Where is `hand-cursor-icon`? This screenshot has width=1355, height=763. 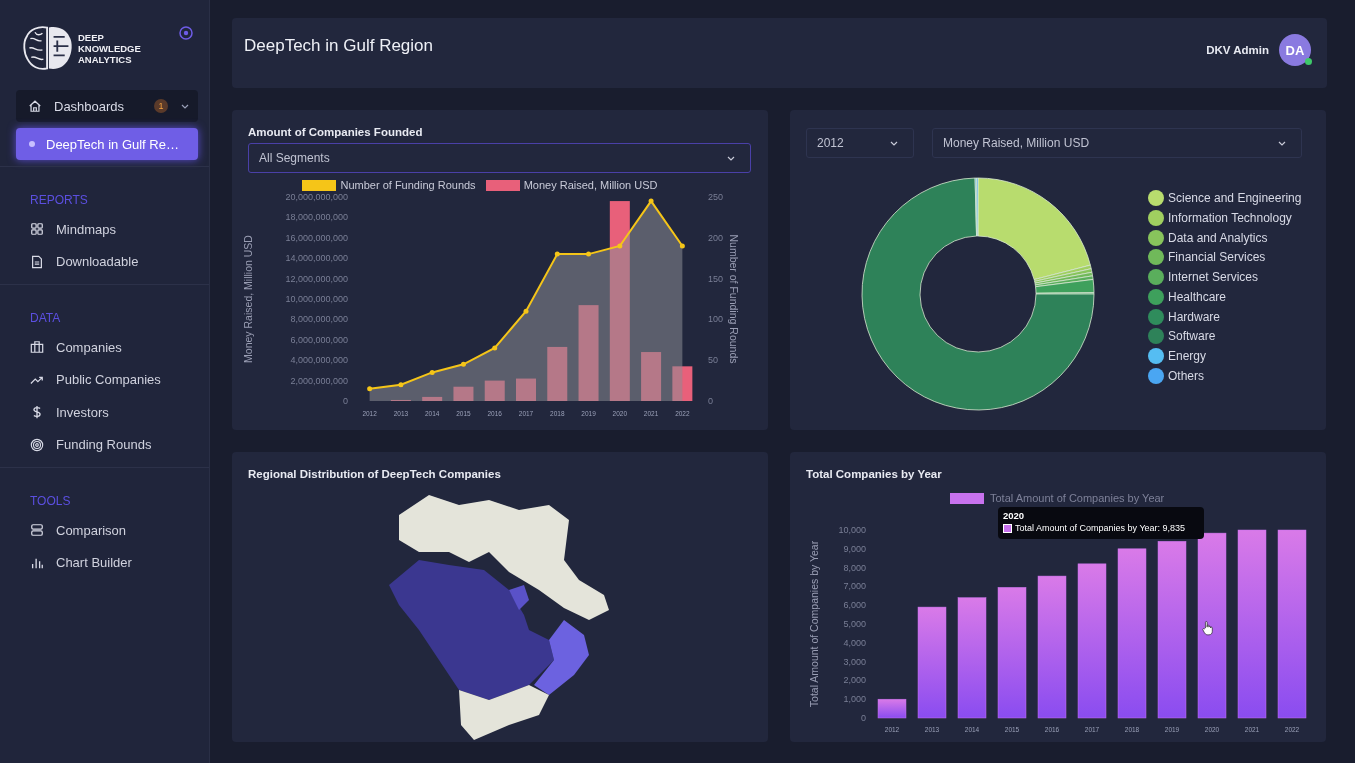 hand-cursor-icon is located at coordinates (1208, 628).